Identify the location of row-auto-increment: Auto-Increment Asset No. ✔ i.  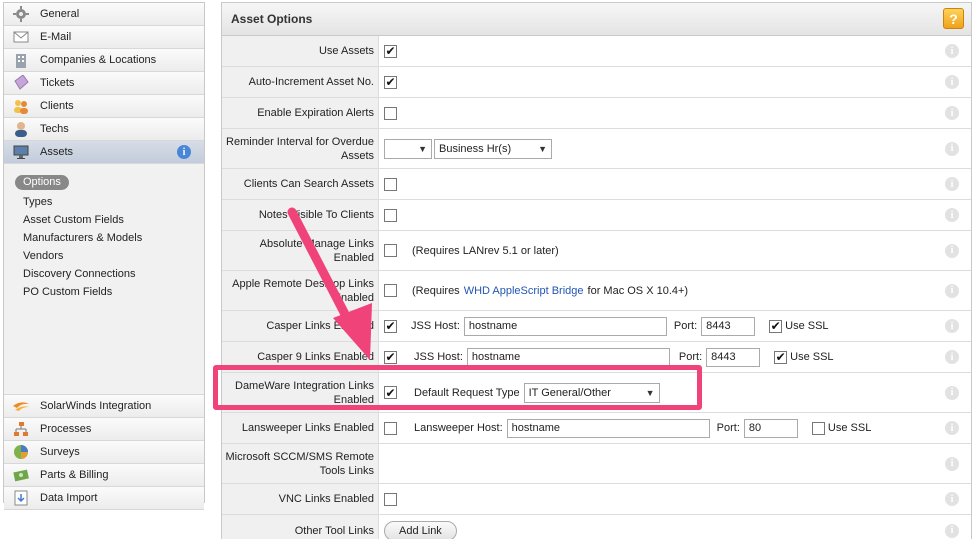
(596, 82).